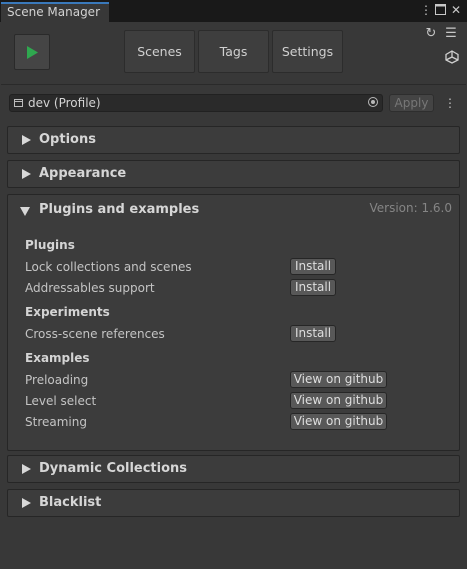 The height and width of the screenshot is (569, 467). What do you see at coordinates (233, 140) in the screenshot?
I see `section-options: Options` at bounding box center [233, 140].